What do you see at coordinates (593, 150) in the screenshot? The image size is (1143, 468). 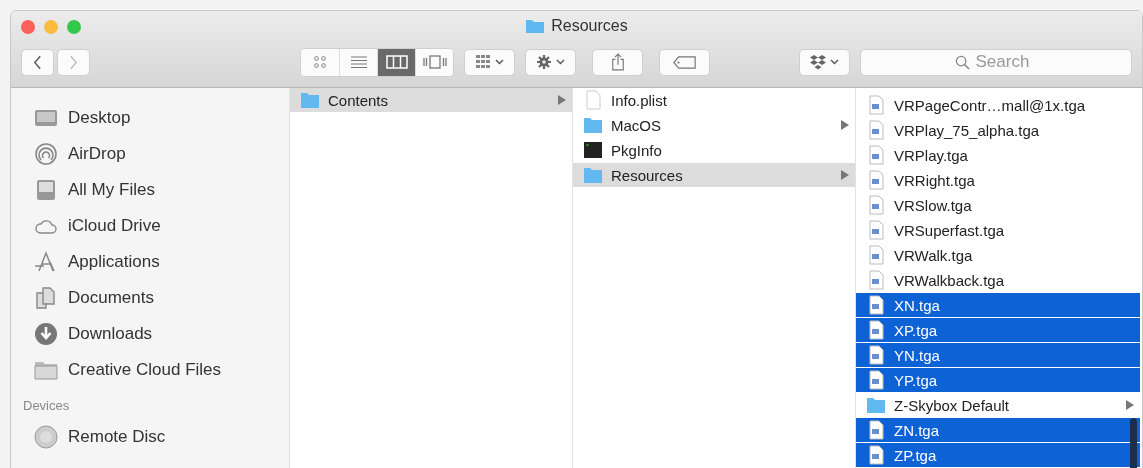 I see `terminal-icon` at bounding box center [593, 150].